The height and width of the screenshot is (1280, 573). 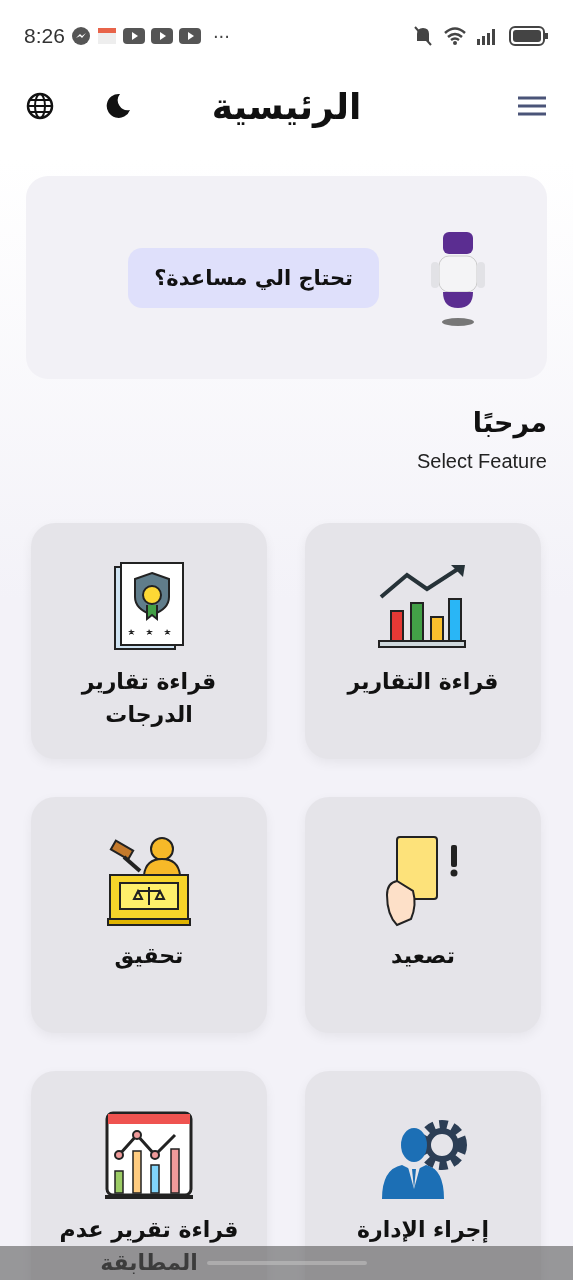 I want to click on gavel-podium-icon, so click(x=149, y=881).